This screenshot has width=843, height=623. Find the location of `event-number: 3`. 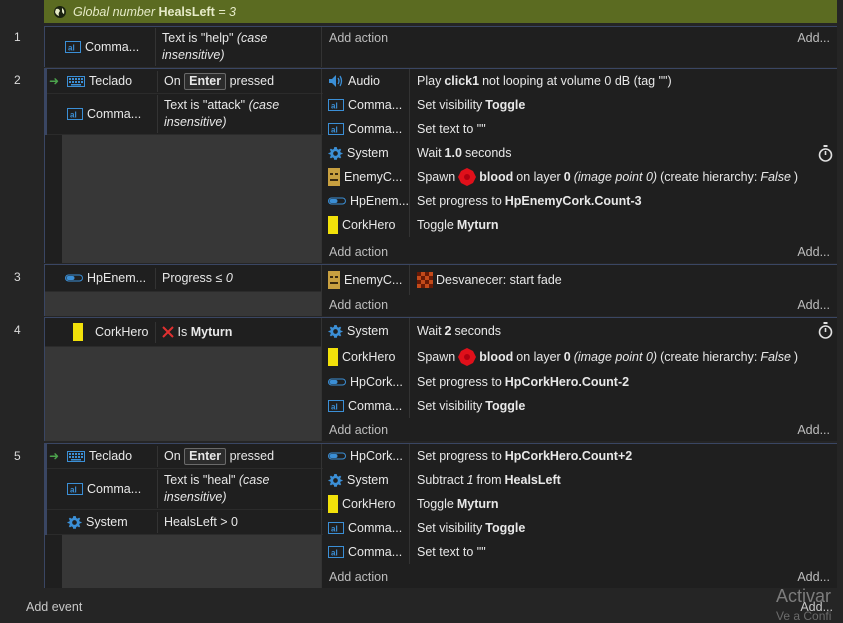

event-number: 3 is located at coordinates (17, 277).